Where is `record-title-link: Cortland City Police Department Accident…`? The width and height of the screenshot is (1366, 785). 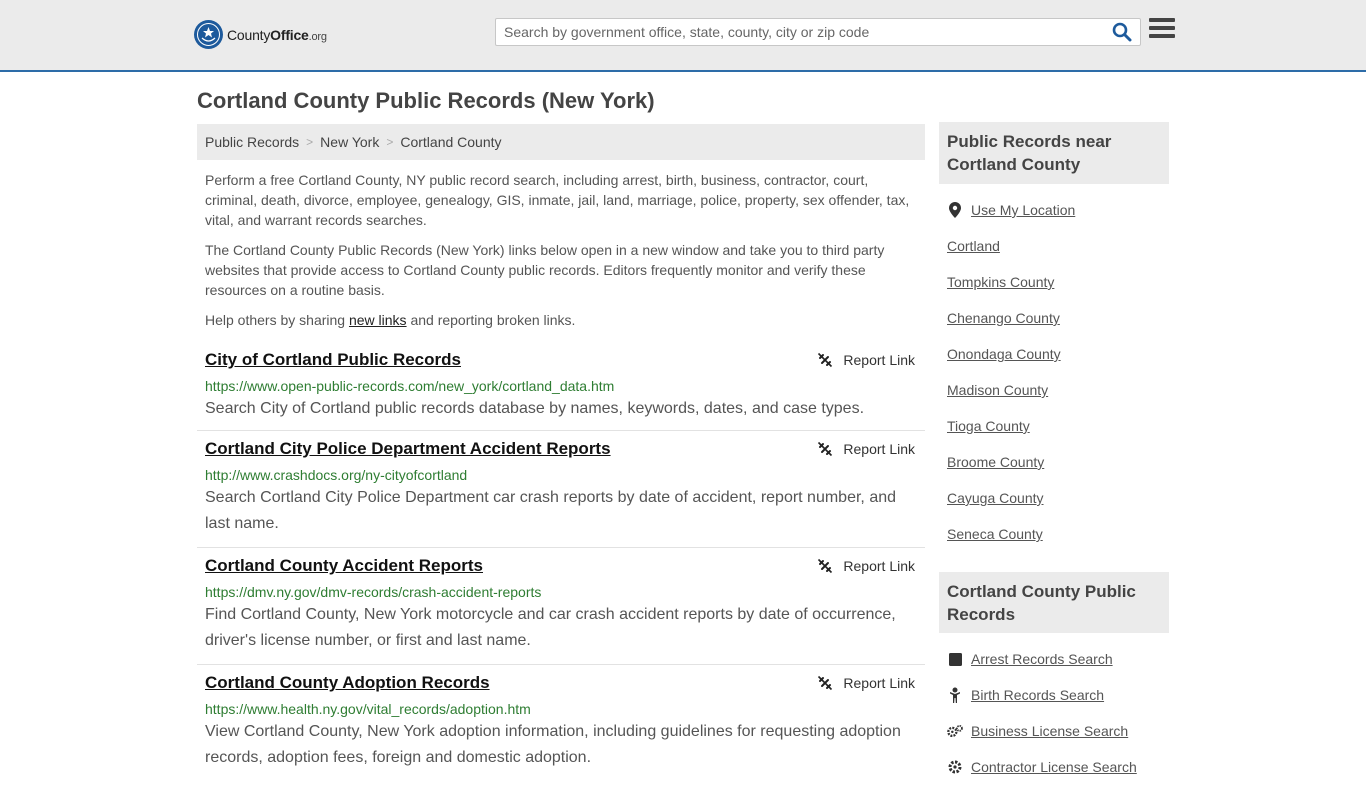 record-title-link: Cortland City Police Department Accident… is located at coordinates (408, 449).